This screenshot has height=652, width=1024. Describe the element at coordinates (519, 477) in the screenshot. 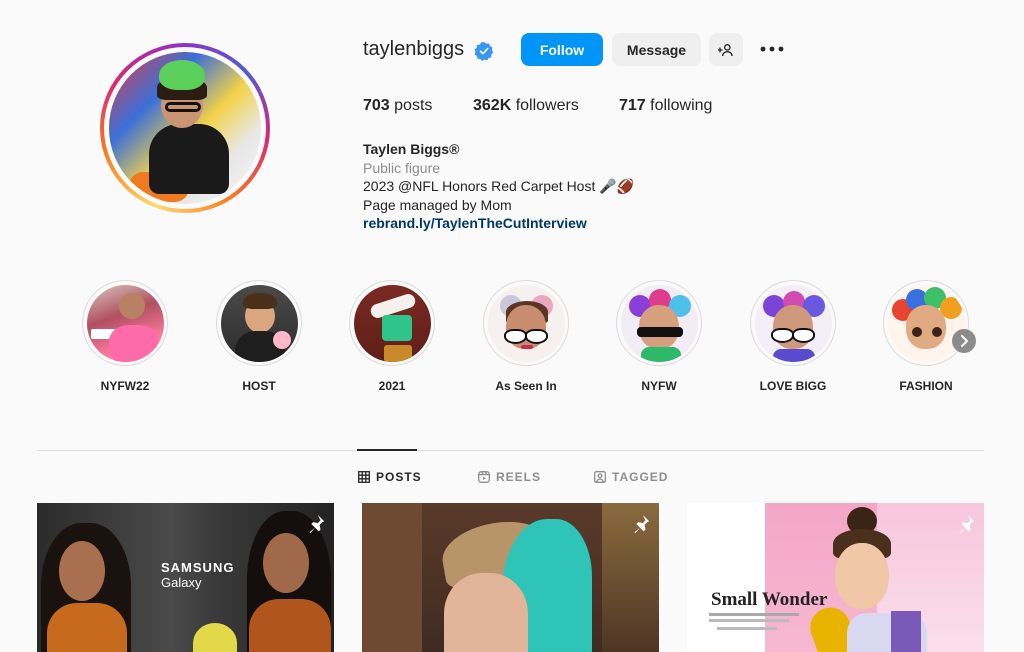

I see `tab-label: REELS` at that location.